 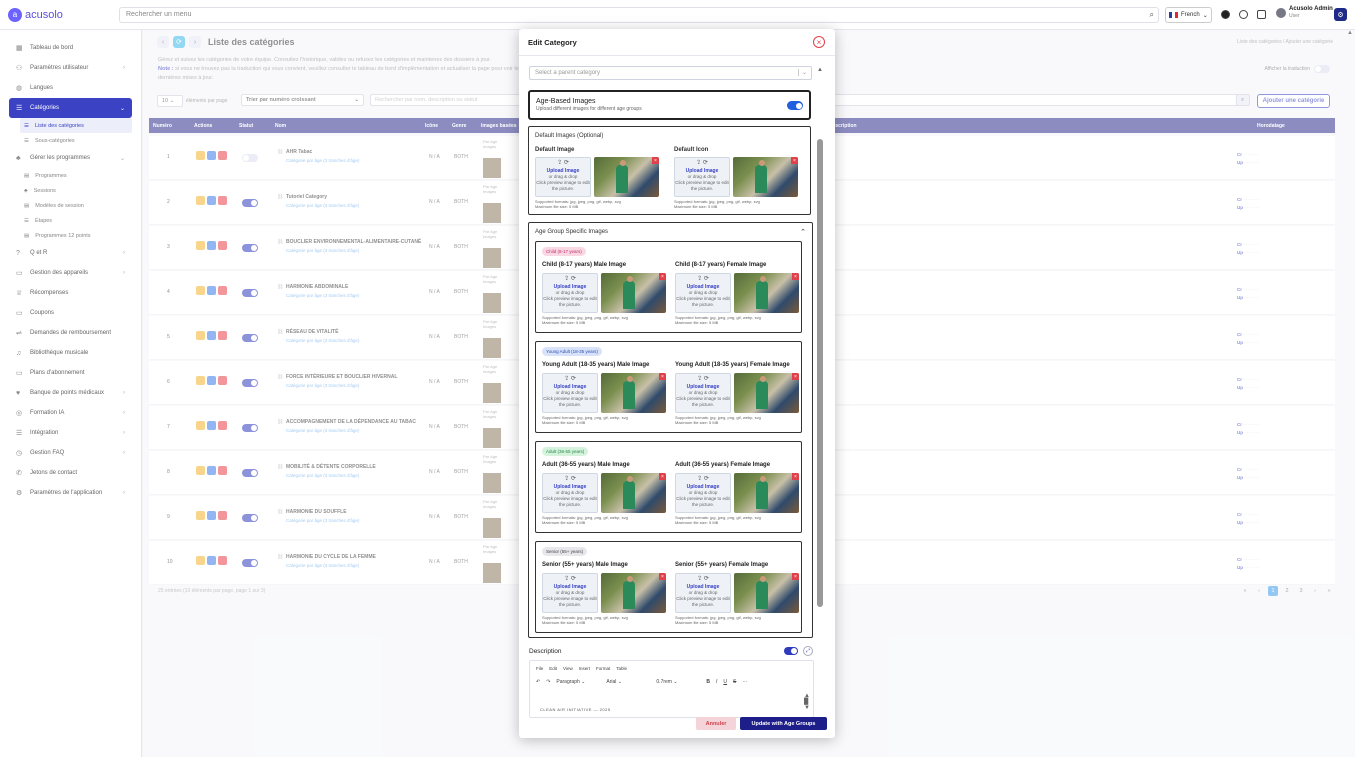 I want to click on parent-category-select: Select a parent category ⌄, so click(x=670, y=73).